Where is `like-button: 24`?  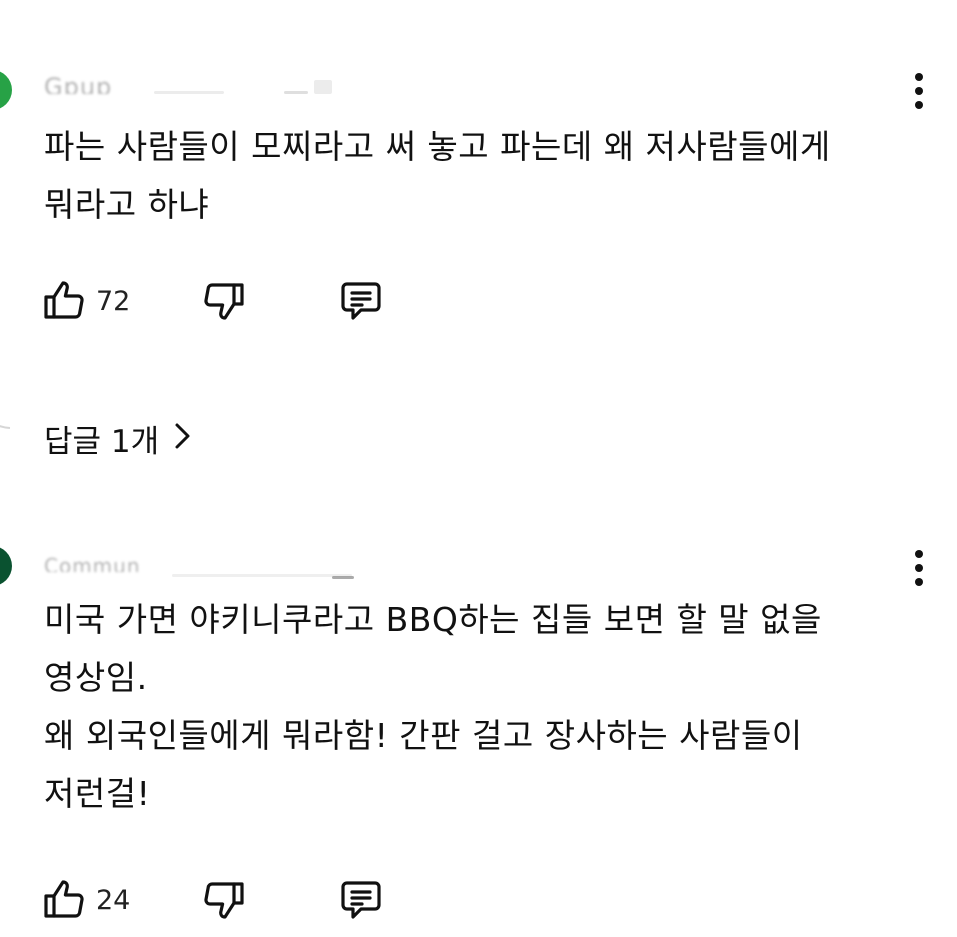 like-button: 24 is located at coordinates (85, 900).